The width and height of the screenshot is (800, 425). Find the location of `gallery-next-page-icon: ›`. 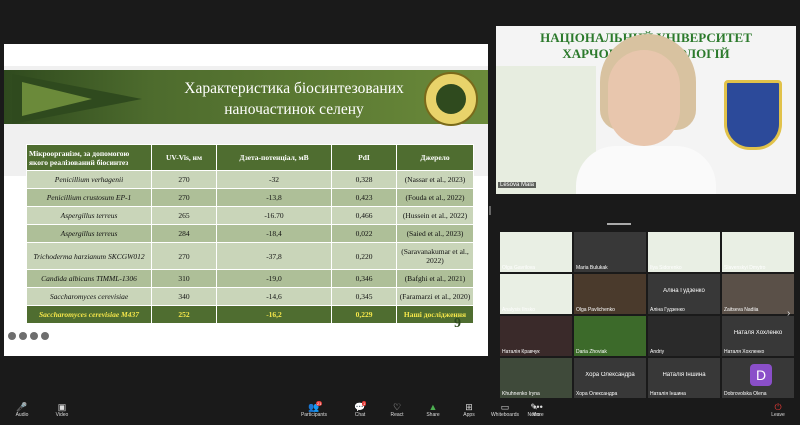

gallery-next-page-icon: › is located at coordinates (788, 313).